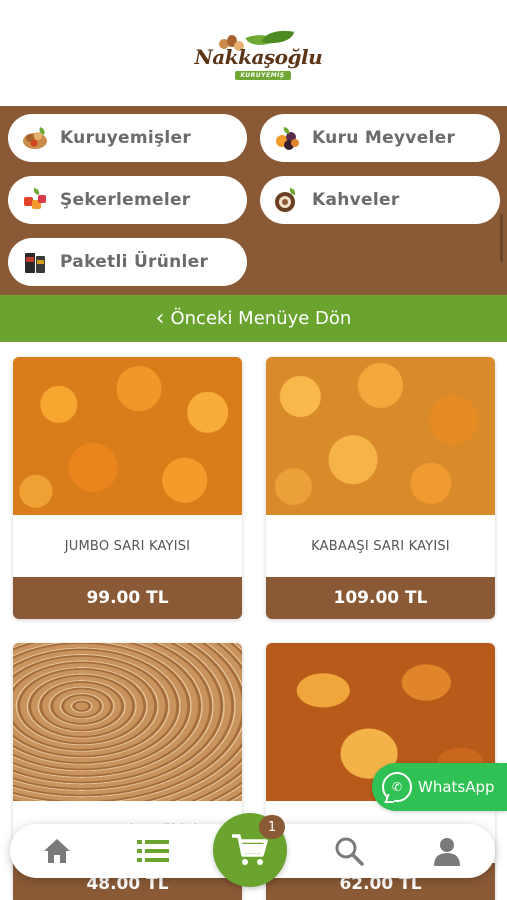  I want to click on category-label: Kuru Meyveler, so click(384, 138).